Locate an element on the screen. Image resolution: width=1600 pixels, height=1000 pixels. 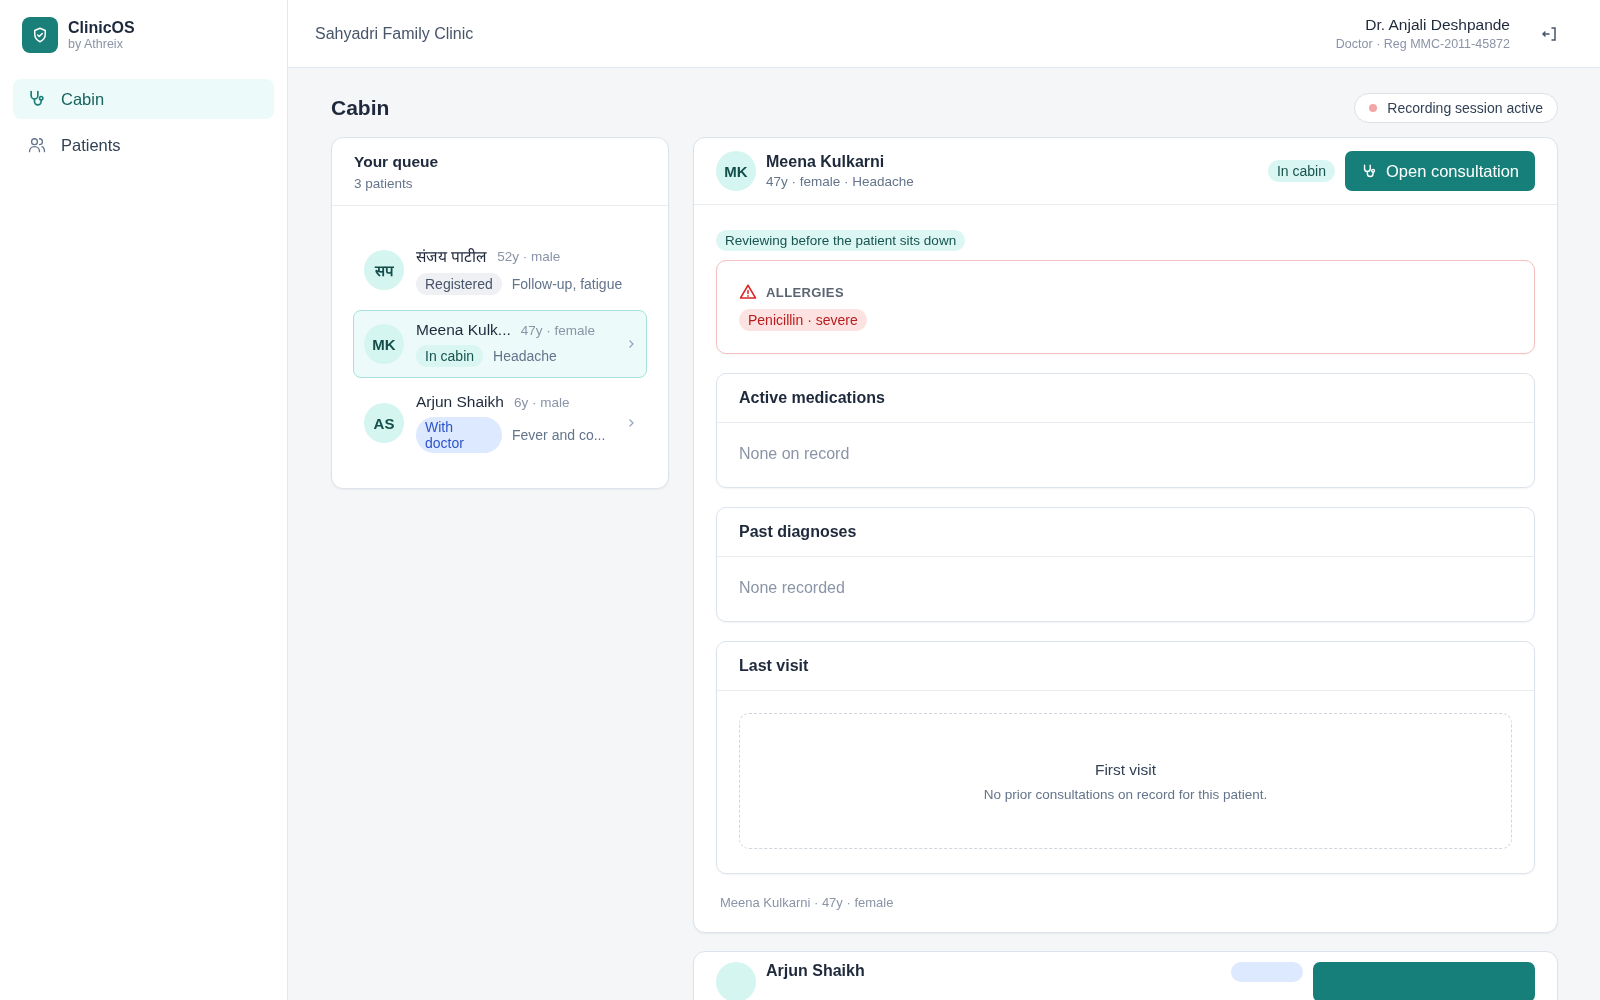
section-title: Past diagnoses is located at coordinates (798, 531).